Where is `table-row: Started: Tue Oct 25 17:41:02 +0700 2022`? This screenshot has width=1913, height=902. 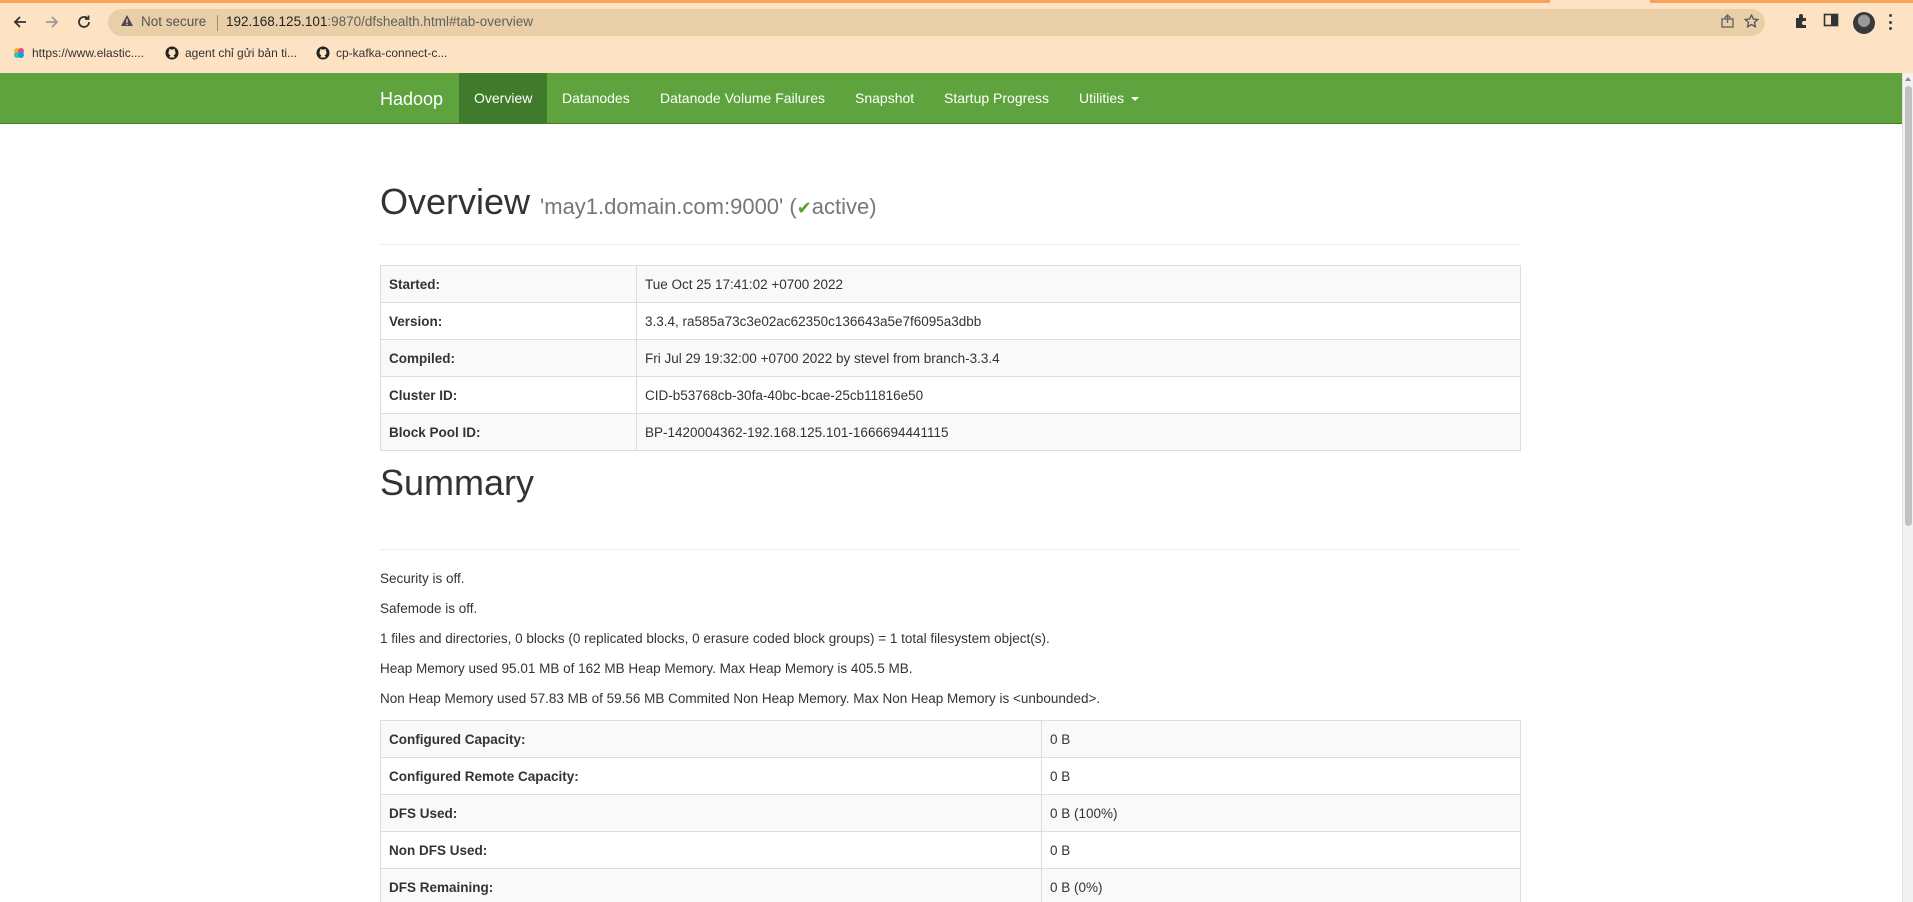 table-row: Started: Tue Oct 25 17:41:02 +0700 2022 is located at coordinates (950, 284).